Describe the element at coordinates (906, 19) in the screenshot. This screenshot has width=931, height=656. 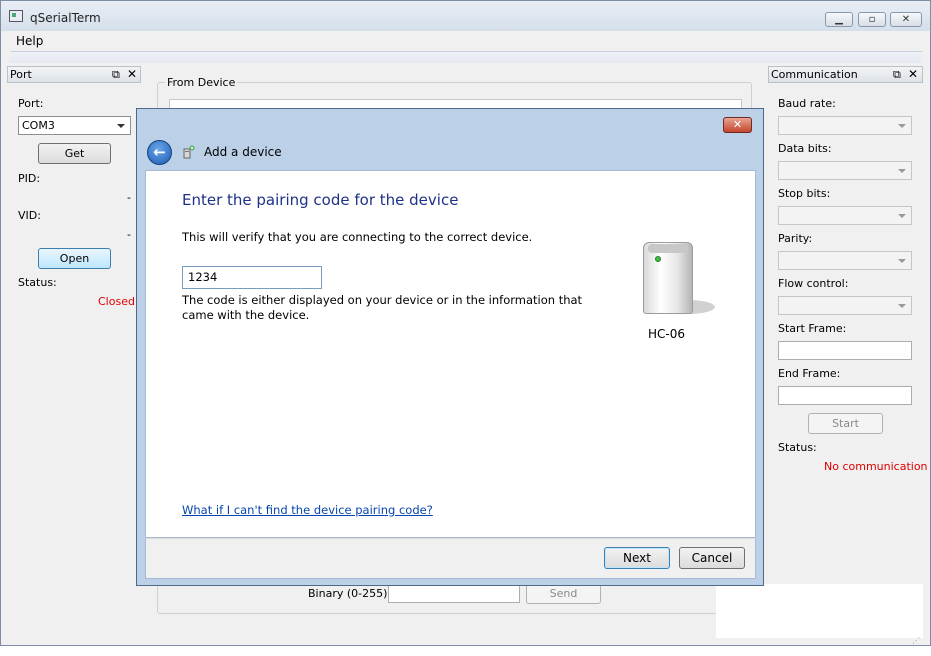
I see `close-window-icon: ✕` at that location.